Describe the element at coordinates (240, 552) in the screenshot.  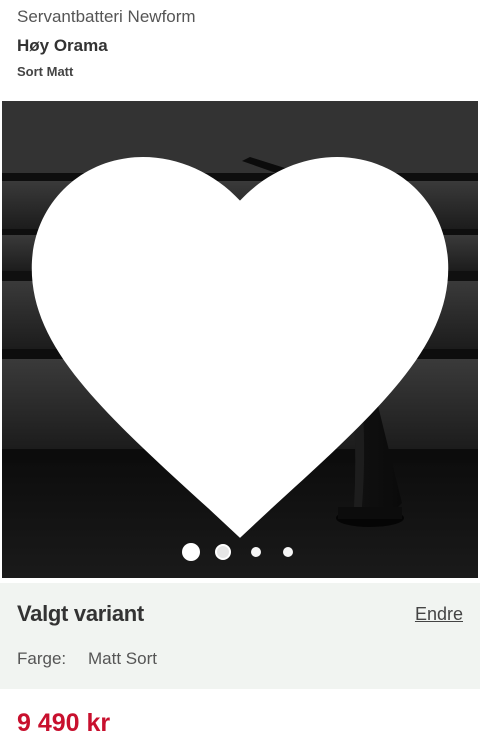
I see `carousel-dots` at that location.